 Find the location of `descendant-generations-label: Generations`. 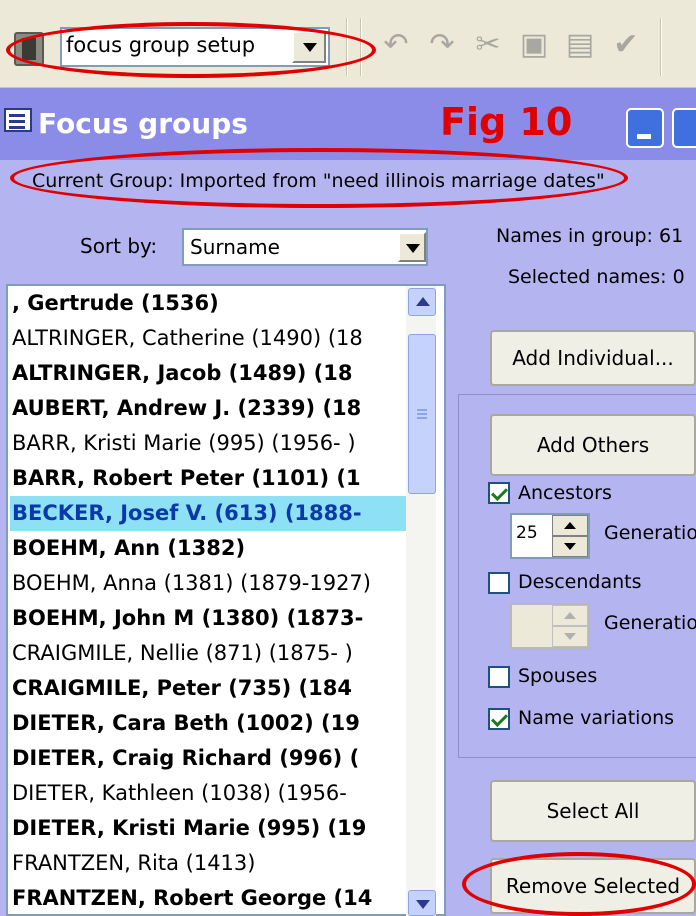

descendant-generations-label: Generations is located at coordinates (650, 623).